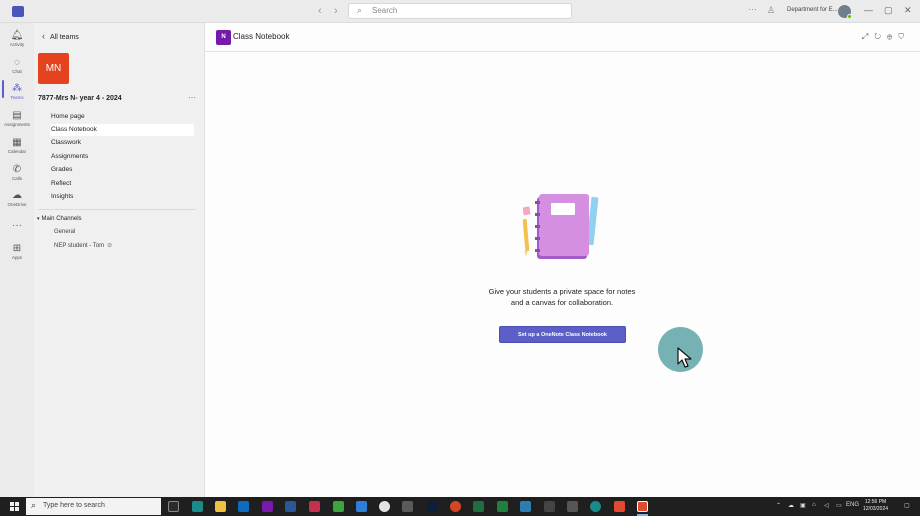 The height and width of the screenshot is (516, 920). Describe the element at coordinates (385, 10) in the screenshot. I see `search-placeholder: Search` at that location.